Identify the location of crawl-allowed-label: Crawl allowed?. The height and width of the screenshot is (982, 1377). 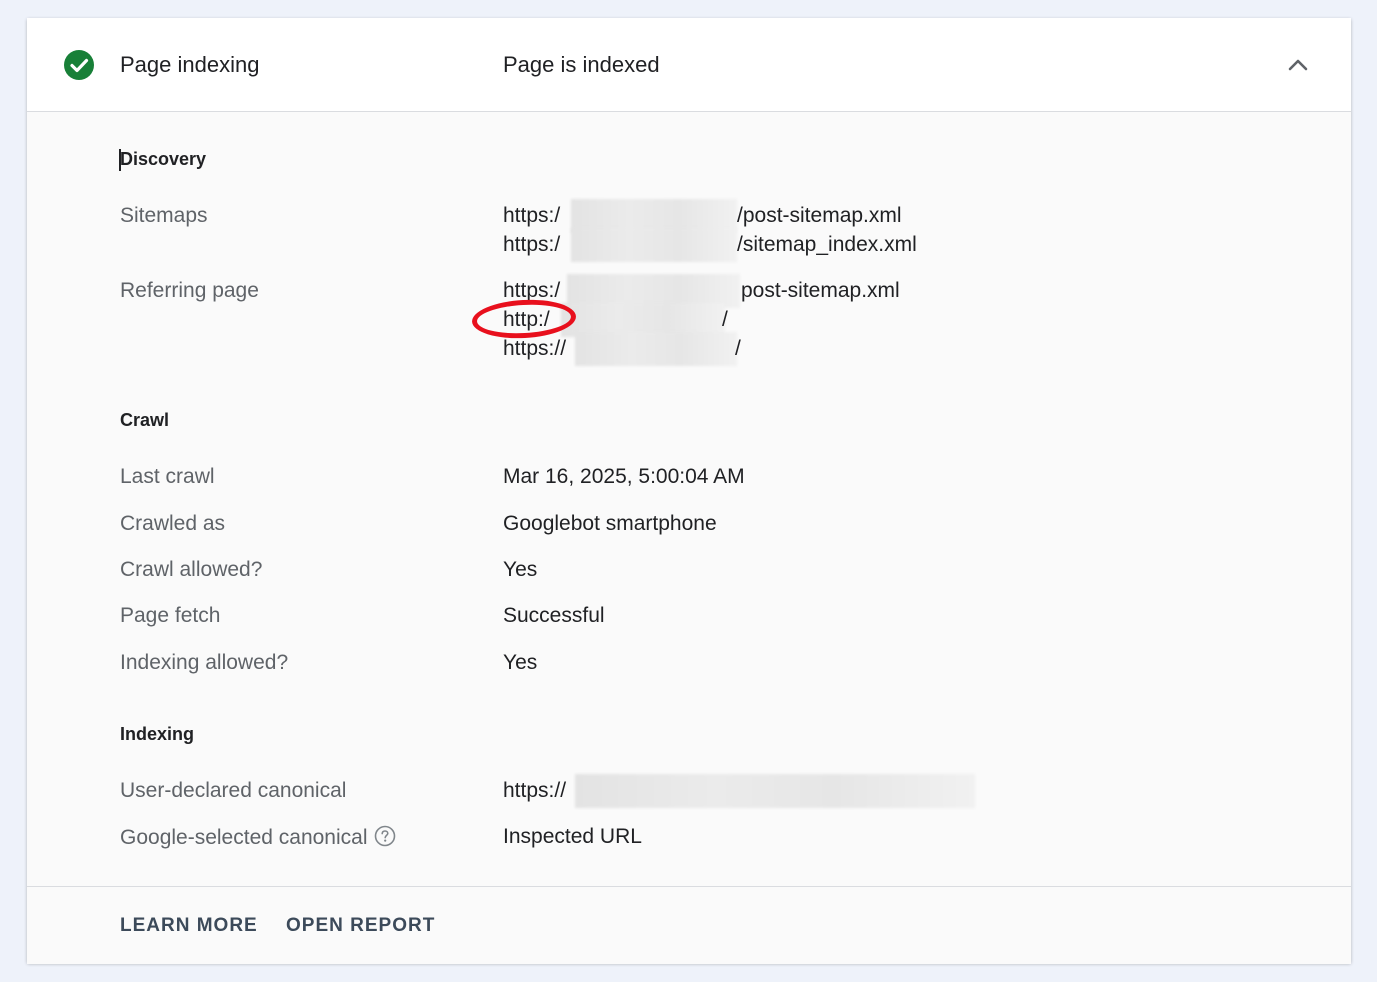
(191, 569).